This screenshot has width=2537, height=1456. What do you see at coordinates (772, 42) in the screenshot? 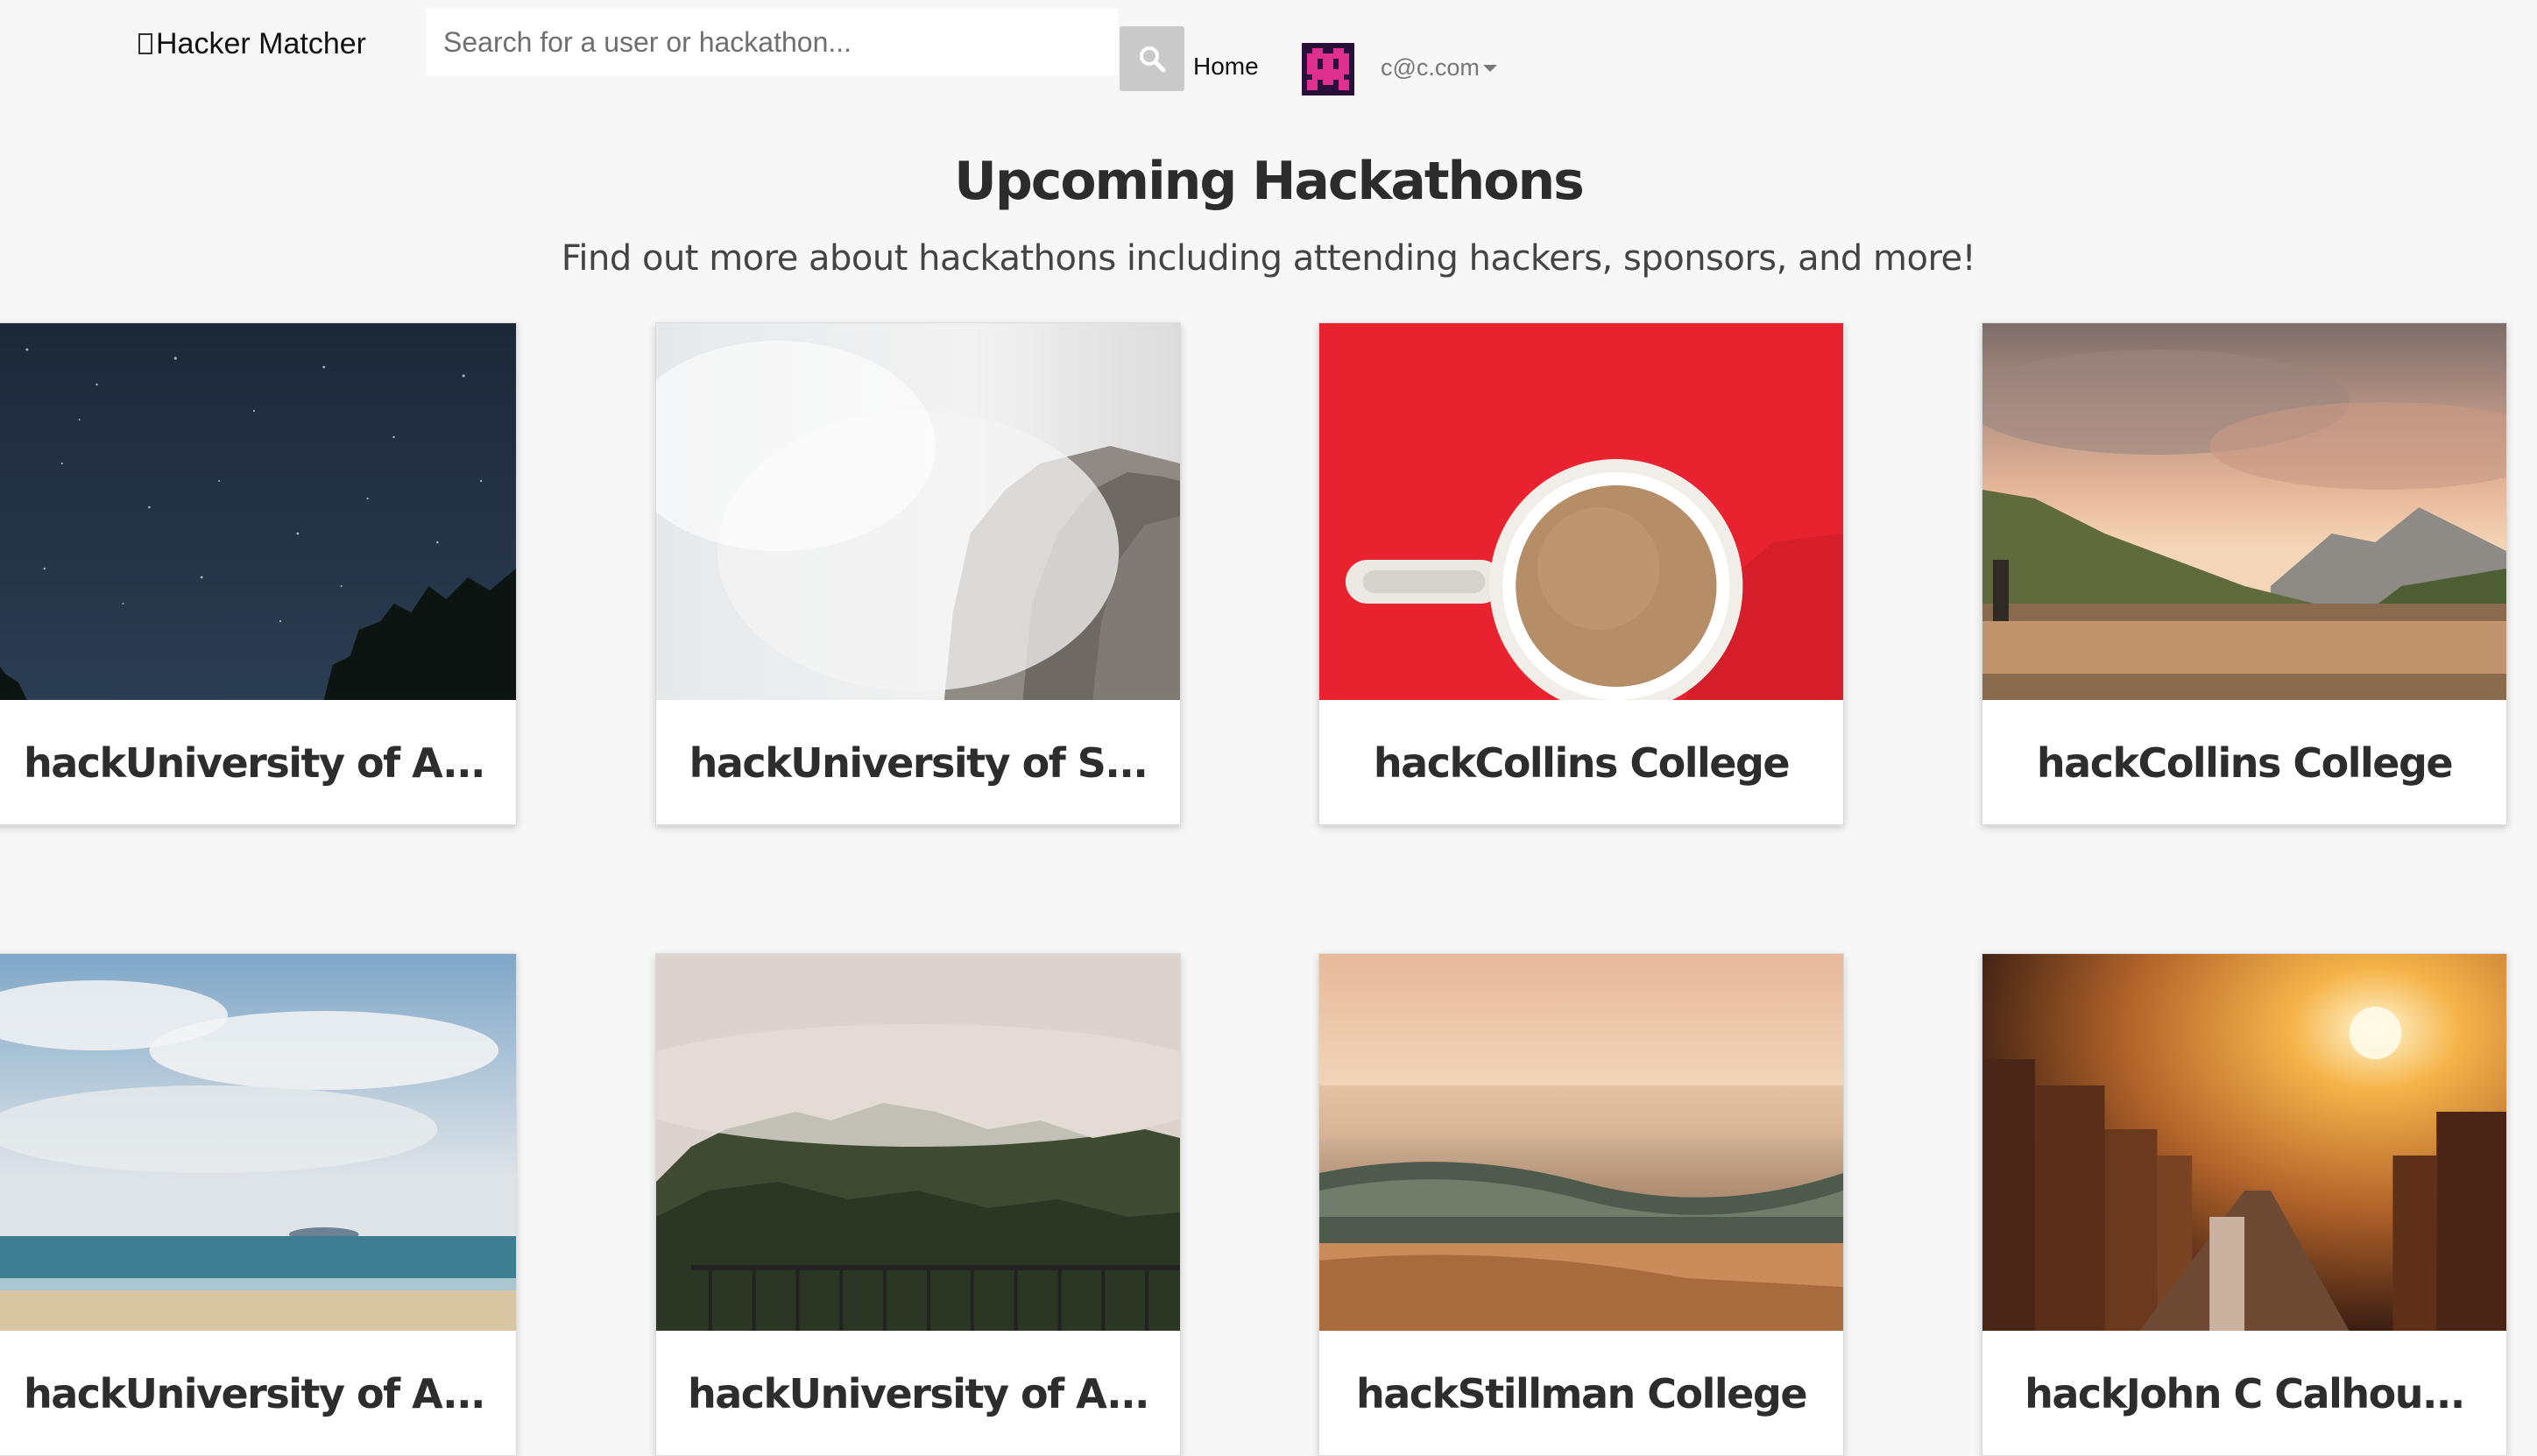
I see `search-input` at bounding box center [772, 42].